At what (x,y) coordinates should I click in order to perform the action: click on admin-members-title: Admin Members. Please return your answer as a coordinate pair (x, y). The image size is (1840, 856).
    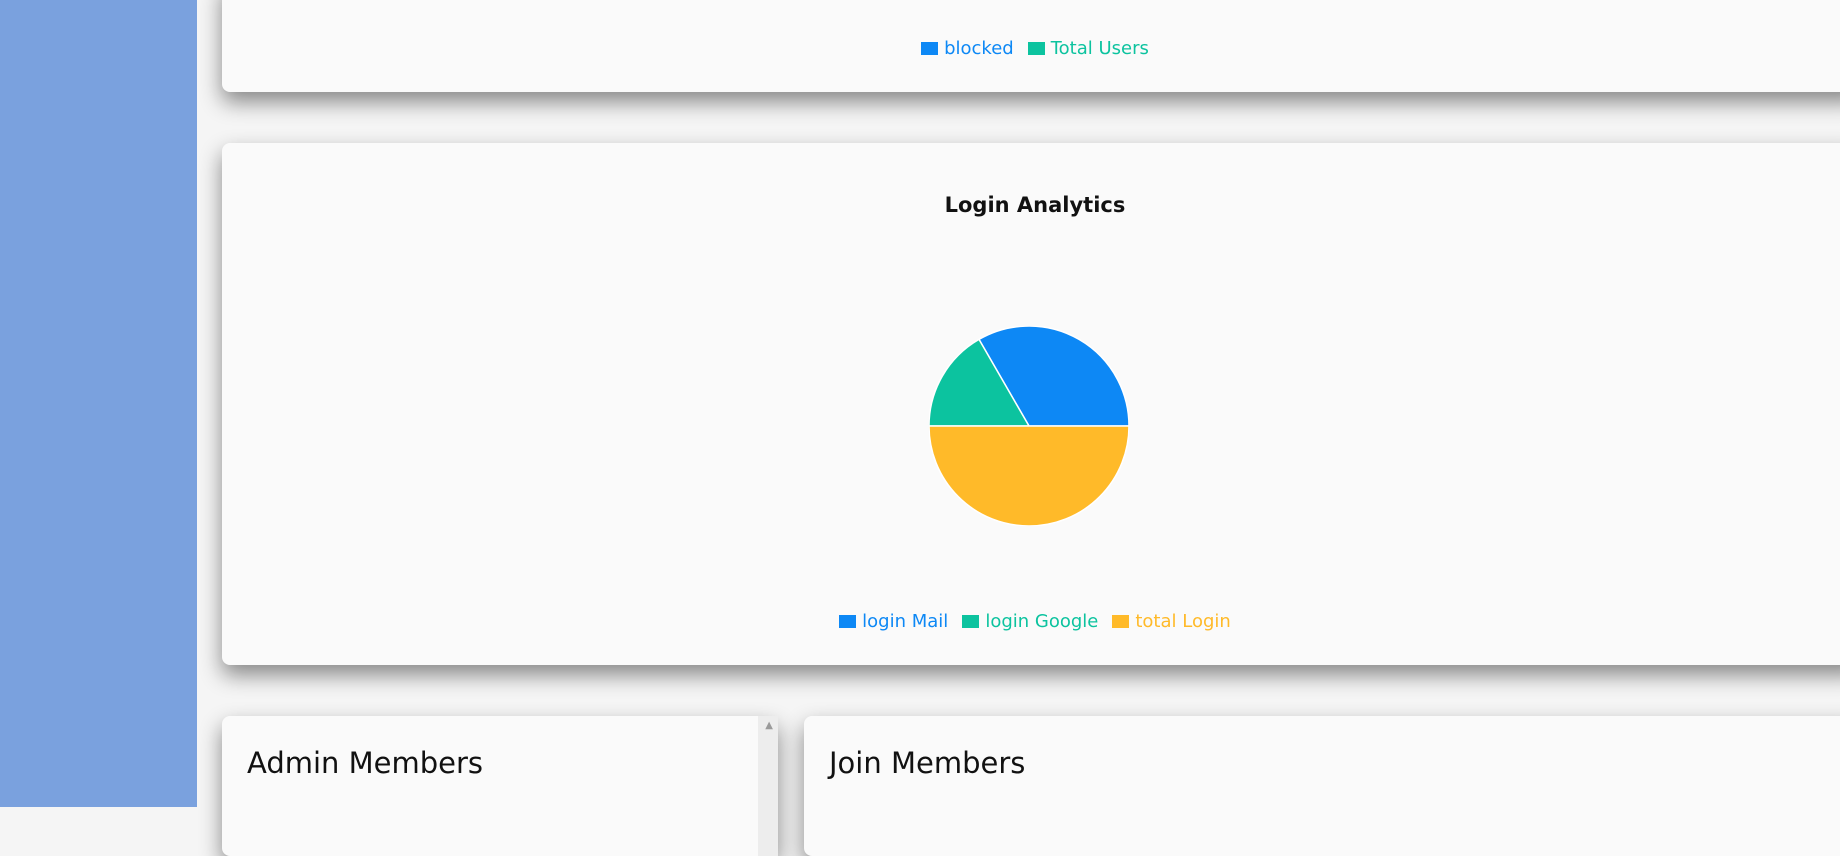
    Looking at the image, I should click on (365, 763).